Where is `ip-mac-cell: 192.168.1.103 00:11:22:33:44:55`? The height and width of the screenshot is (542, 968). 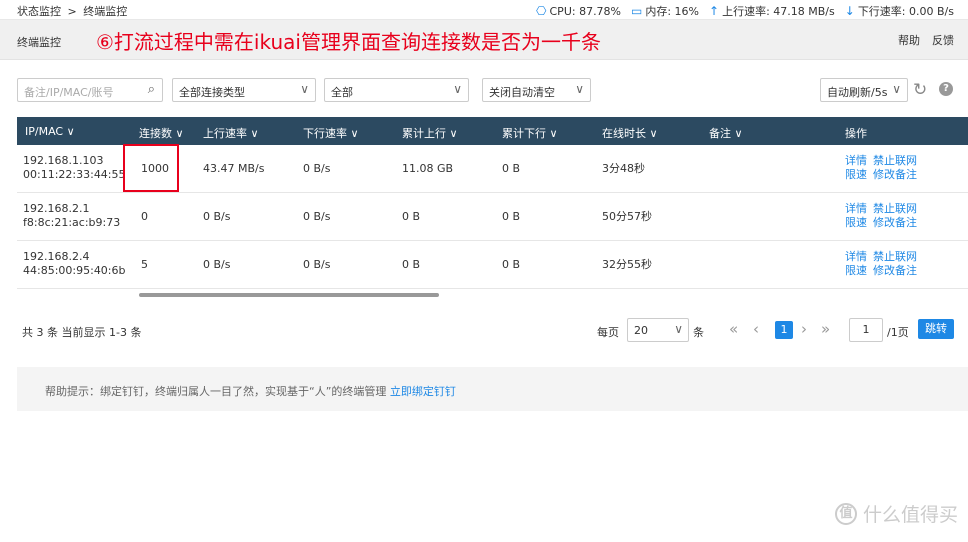 ip-mac-cell: 192.168.1.103 00:11:22:33:44:55 is located at coordinates (74, 168).